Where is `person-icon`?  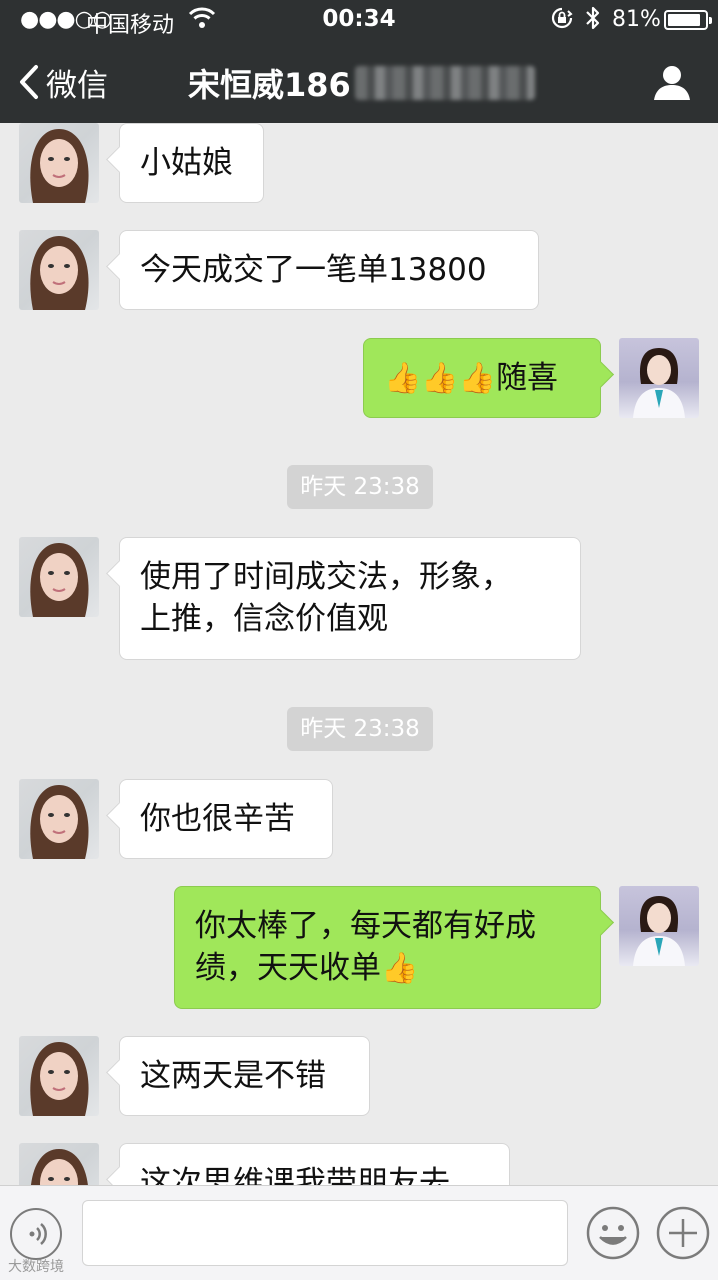
person-icon is located at coordinates (672, 82).